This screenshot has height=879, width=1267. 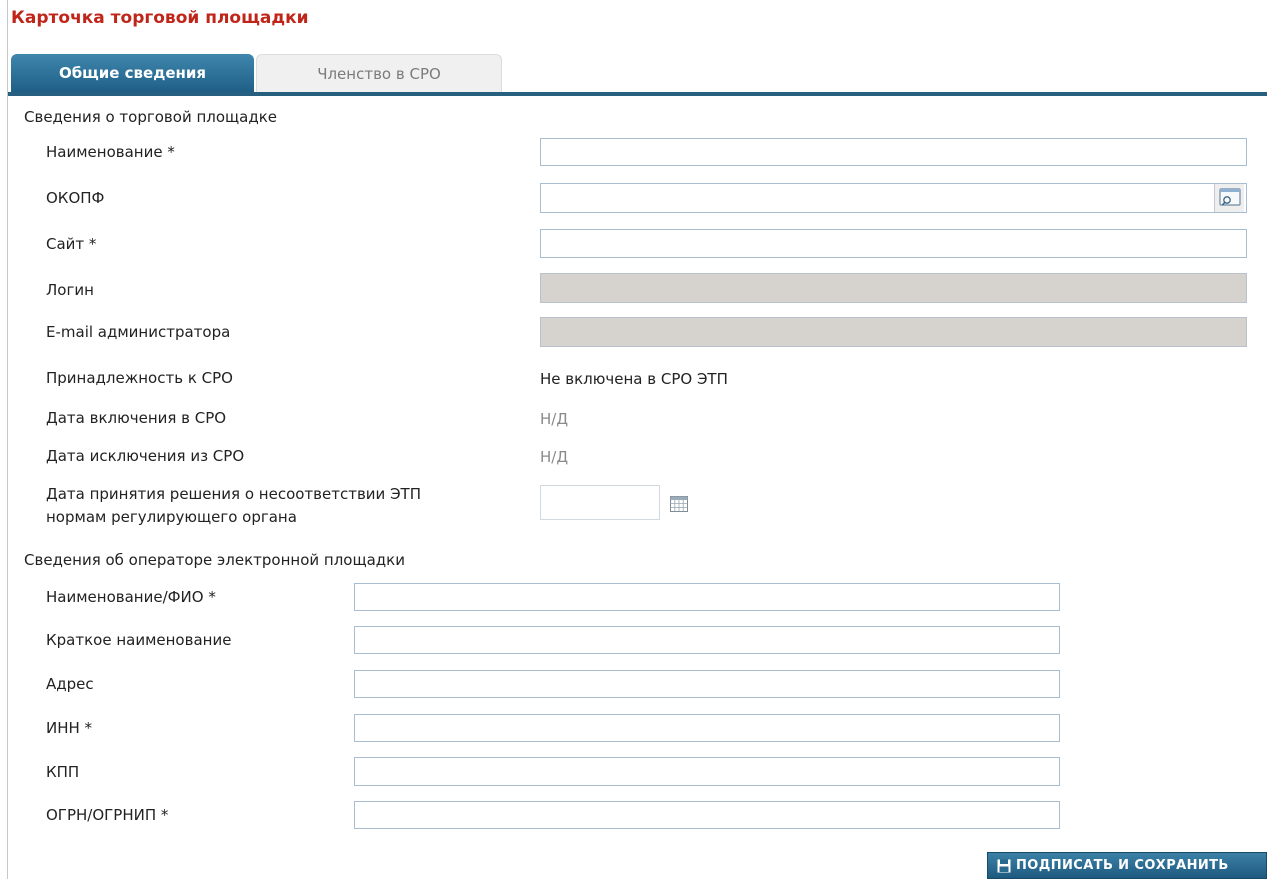 I want to click on okopf-input, so click(x=893, y=198).